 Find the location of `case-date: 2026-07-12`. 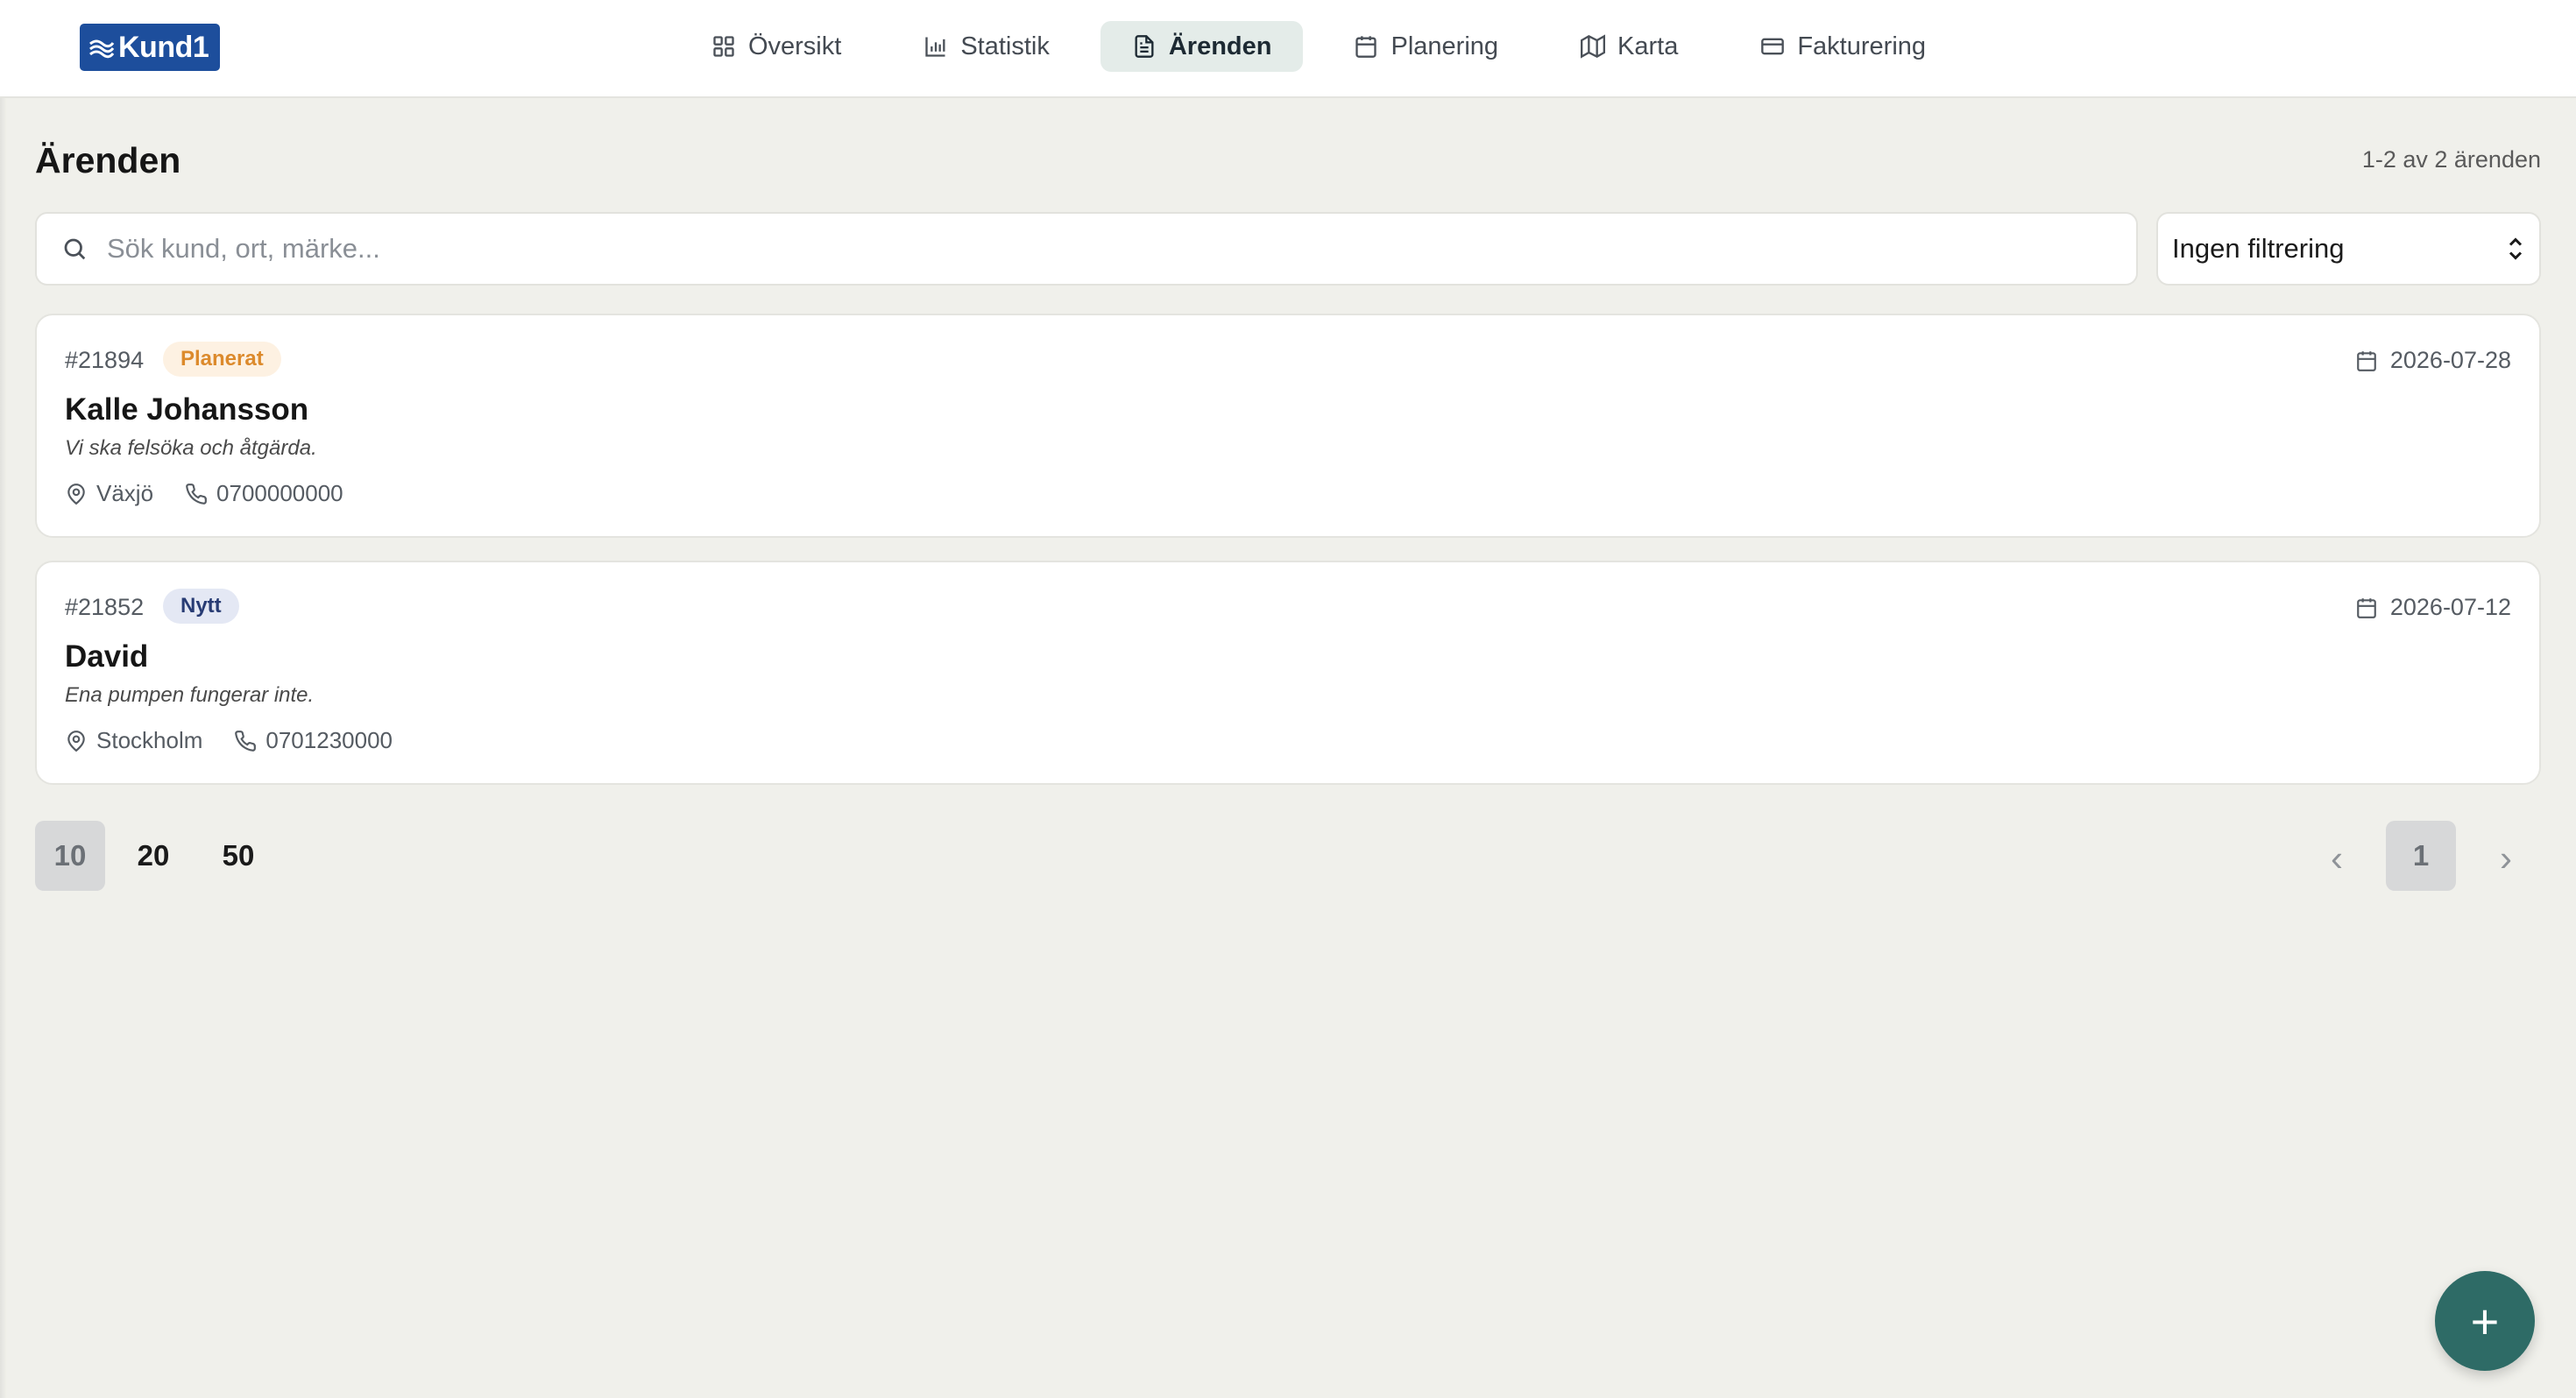

case-date: 2026-07-12 is located at coordinates (2433, 607).